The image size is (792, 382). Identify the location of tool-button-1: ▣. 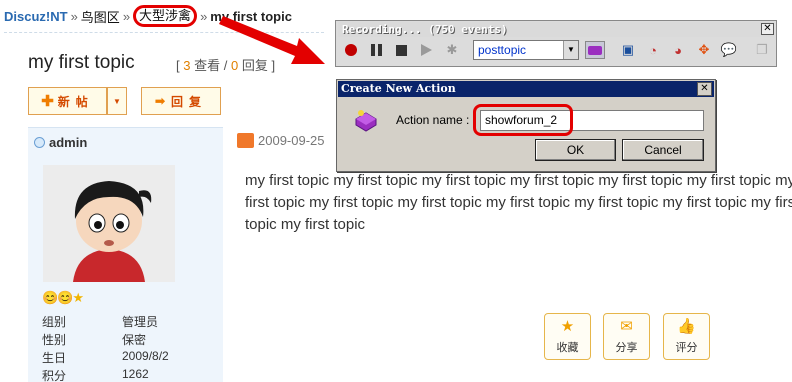
(628, 50).